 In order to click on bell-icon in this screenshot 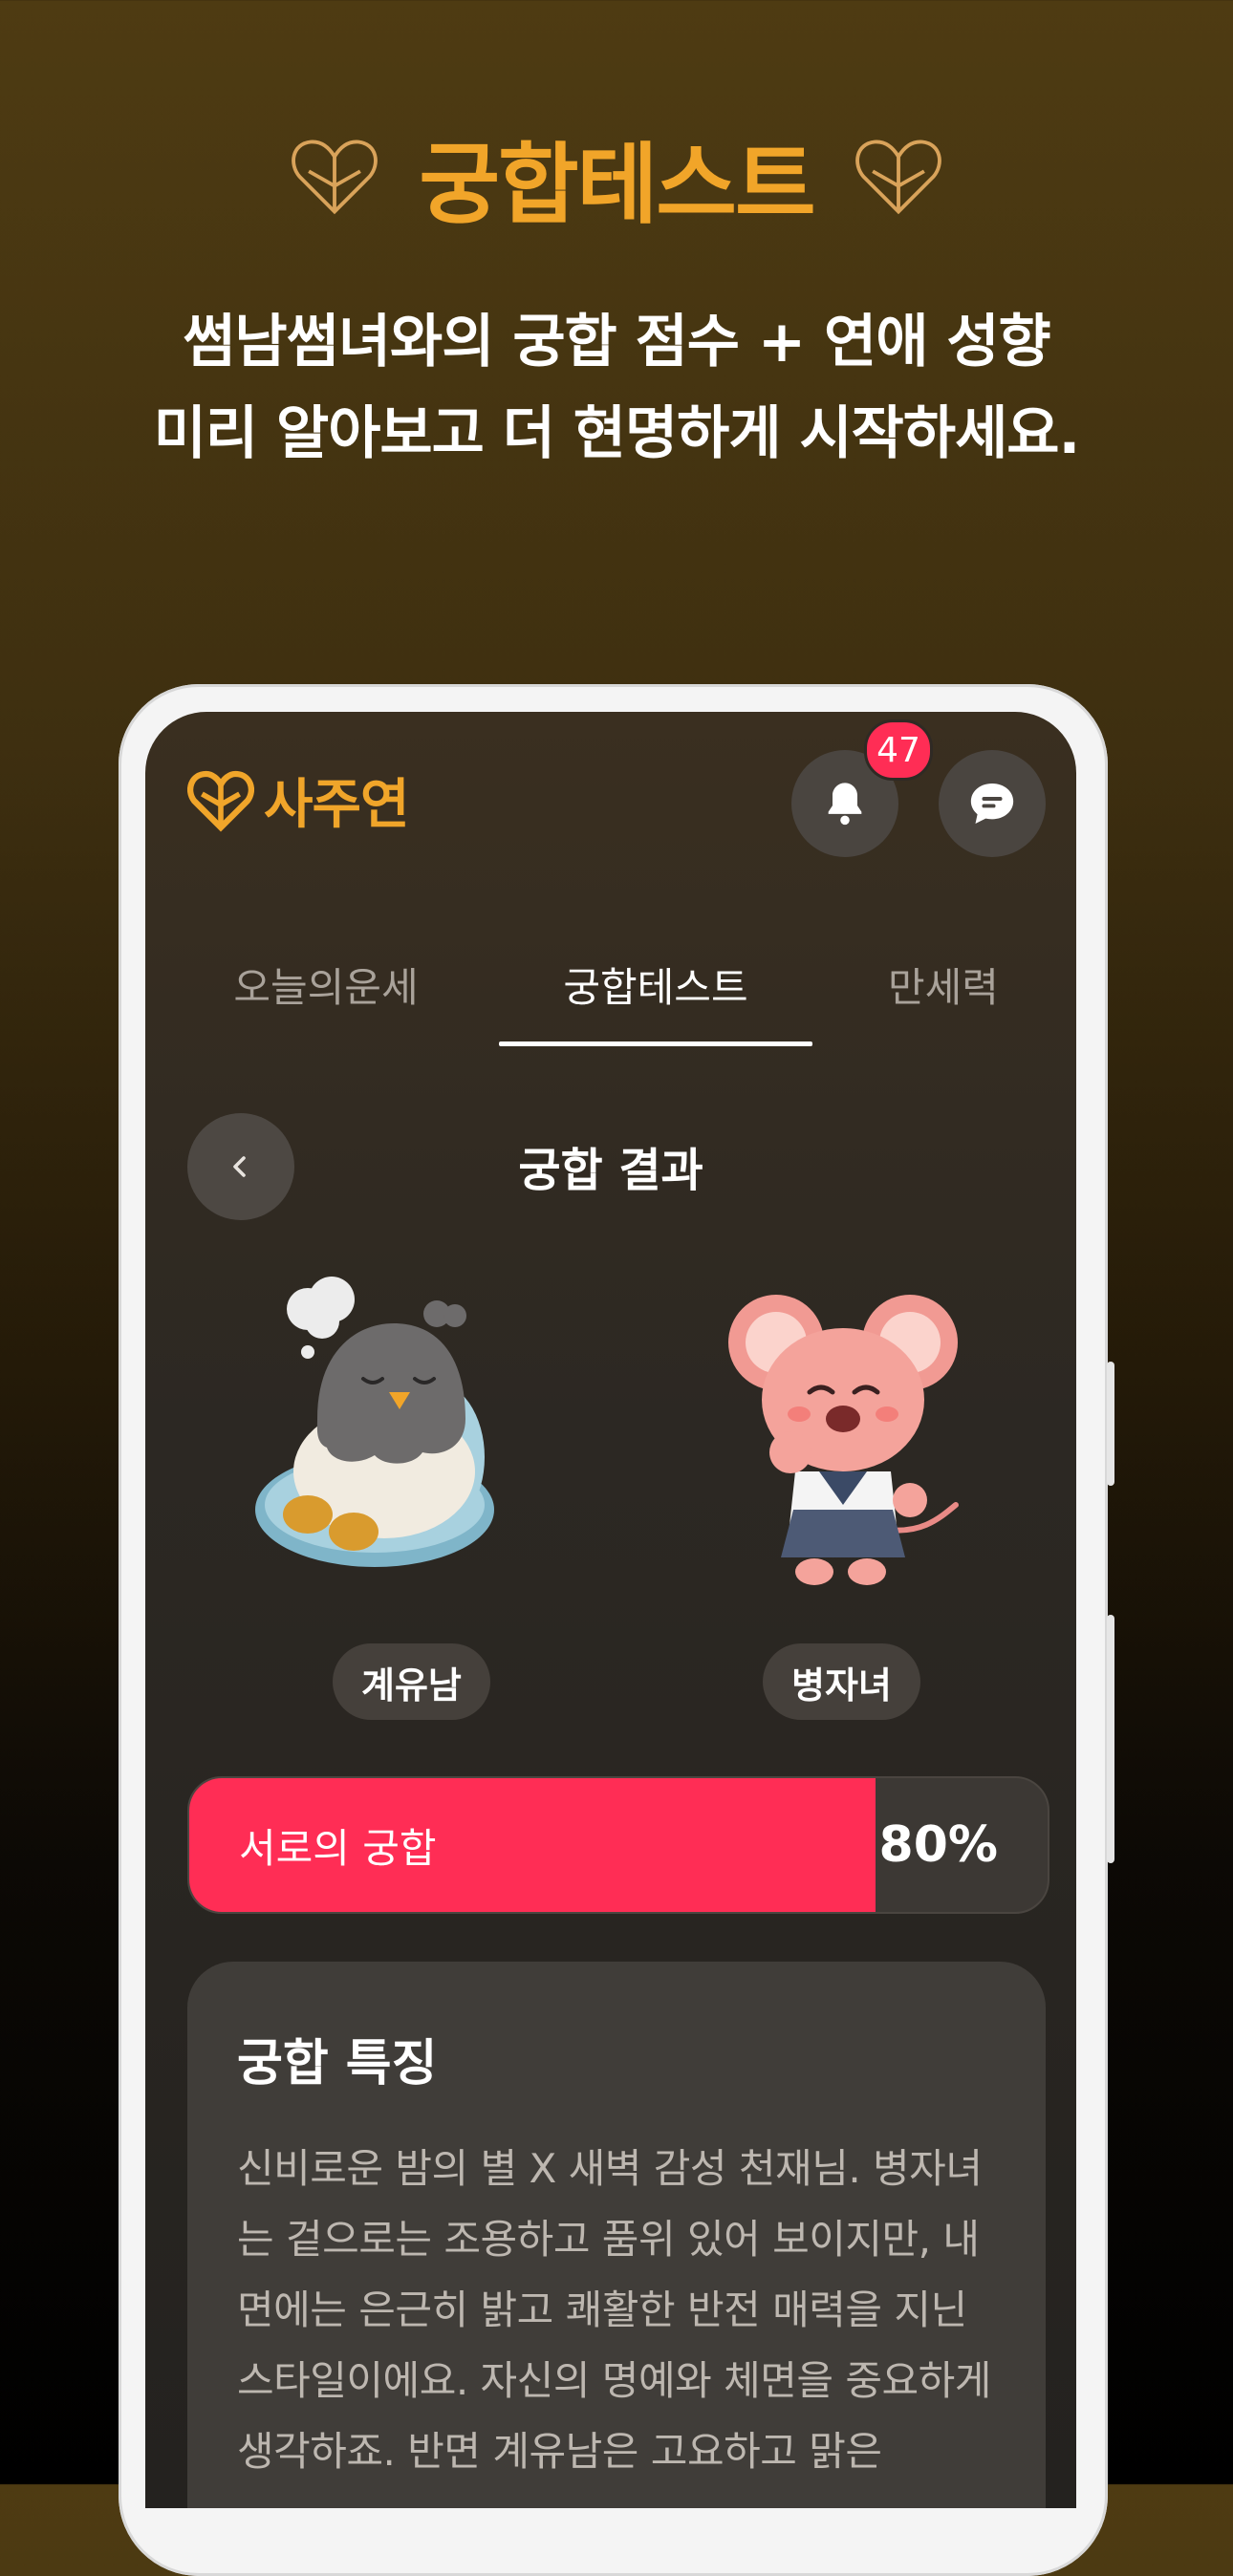, I will do `click(845, 804)`.